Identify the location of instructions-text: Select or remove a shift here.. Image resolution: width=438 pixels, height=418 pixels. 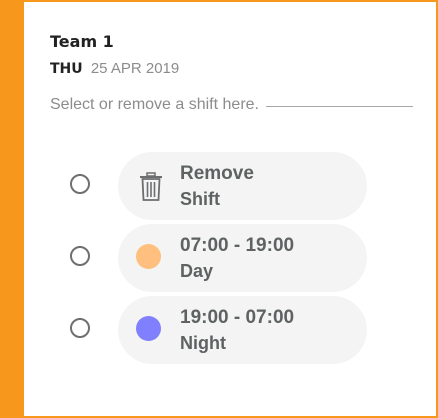
(154, 104).